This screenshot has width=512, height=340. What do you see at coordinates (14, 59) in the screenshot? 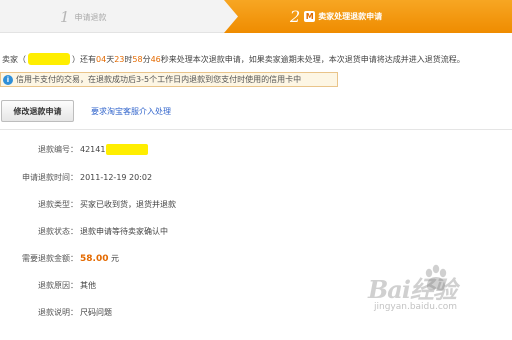
I see `countdown-prefix: 卖家（` at bounding box center [14, 59].